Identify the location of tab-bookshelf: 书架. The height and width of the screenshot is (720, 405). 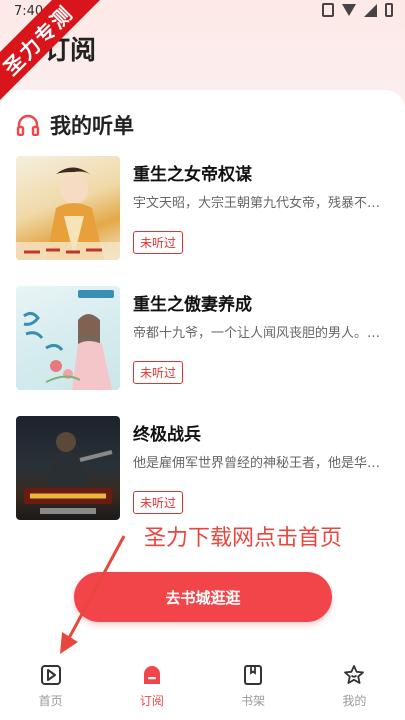
(253, 685).